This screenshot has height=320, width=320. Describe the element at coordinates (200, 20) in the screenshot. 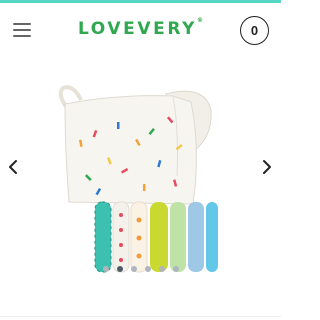

I see `registered-mark: ®` at that location.